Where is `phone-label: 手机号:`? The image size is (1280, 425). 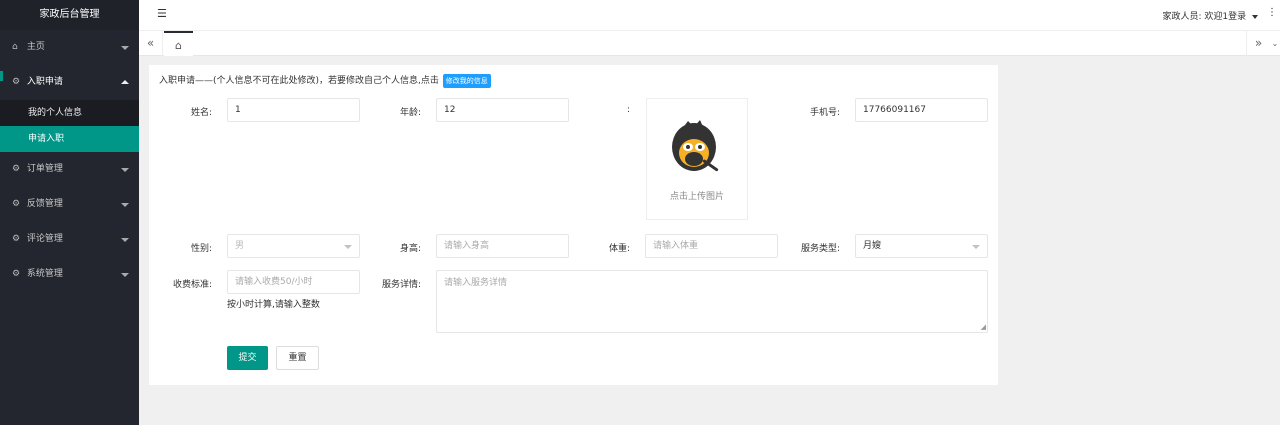
phone-label: 手机号: is located at coordinates (824, 113).